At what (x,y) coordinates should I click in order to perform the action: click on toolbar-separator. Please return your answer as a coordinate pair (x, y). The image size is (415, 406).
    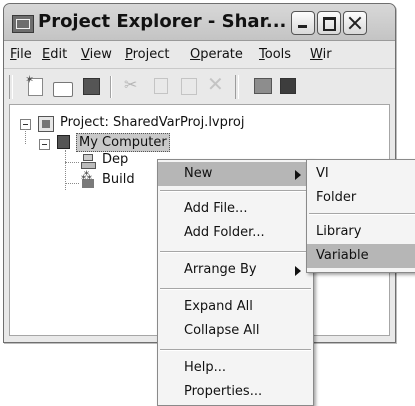
    Looking at the image, I should click on (111, 87).